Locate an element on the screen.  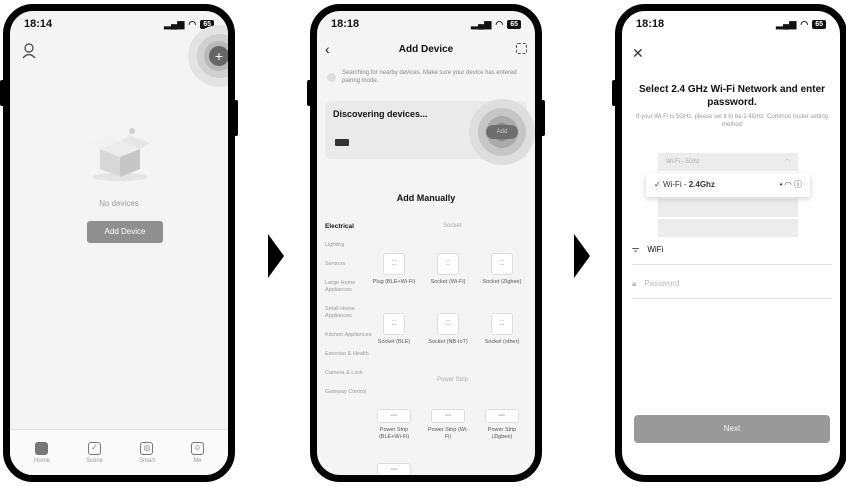
wifi-5g-option: Wi-Fi - 5Ghz ◠ is located at coordinates (728, 162).